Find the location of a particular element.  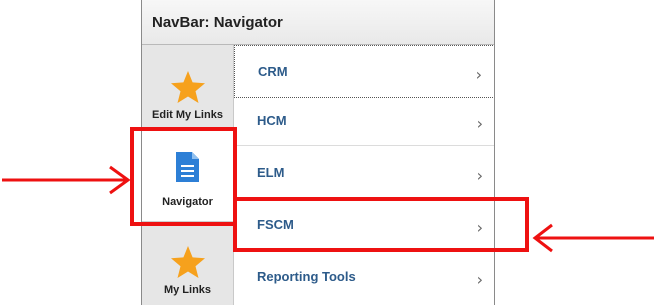

tile-my-links: My Links is located at coordinates (187, 263).